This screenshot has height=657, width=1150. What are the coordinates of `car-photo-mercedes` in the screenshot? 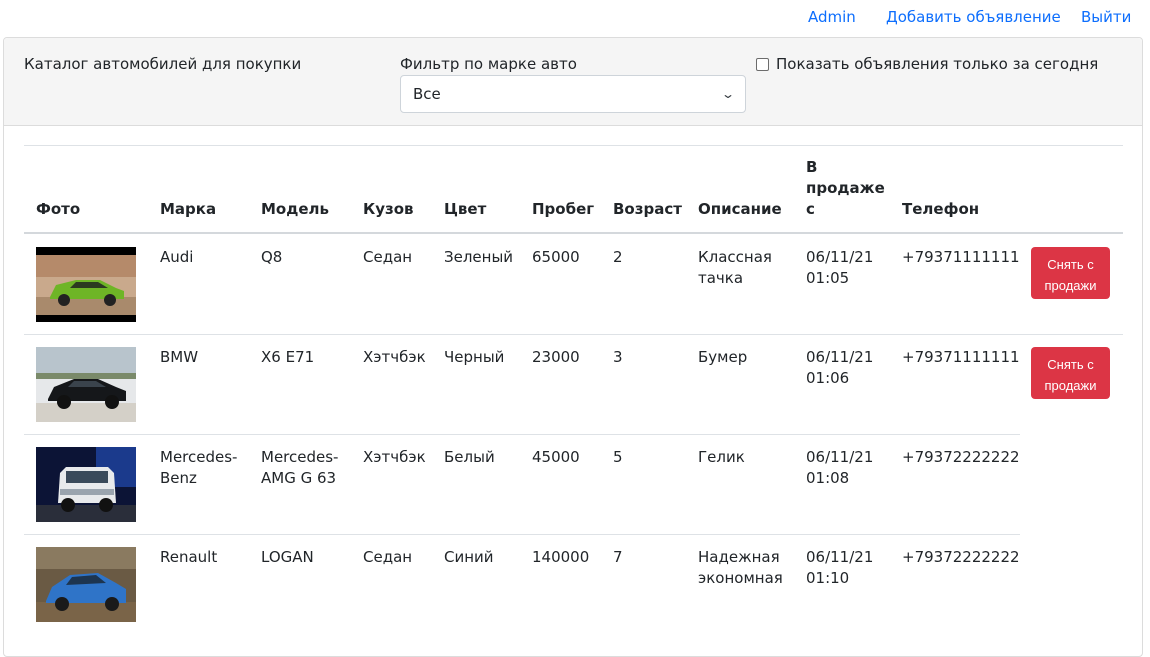 It's located at (86, 484).